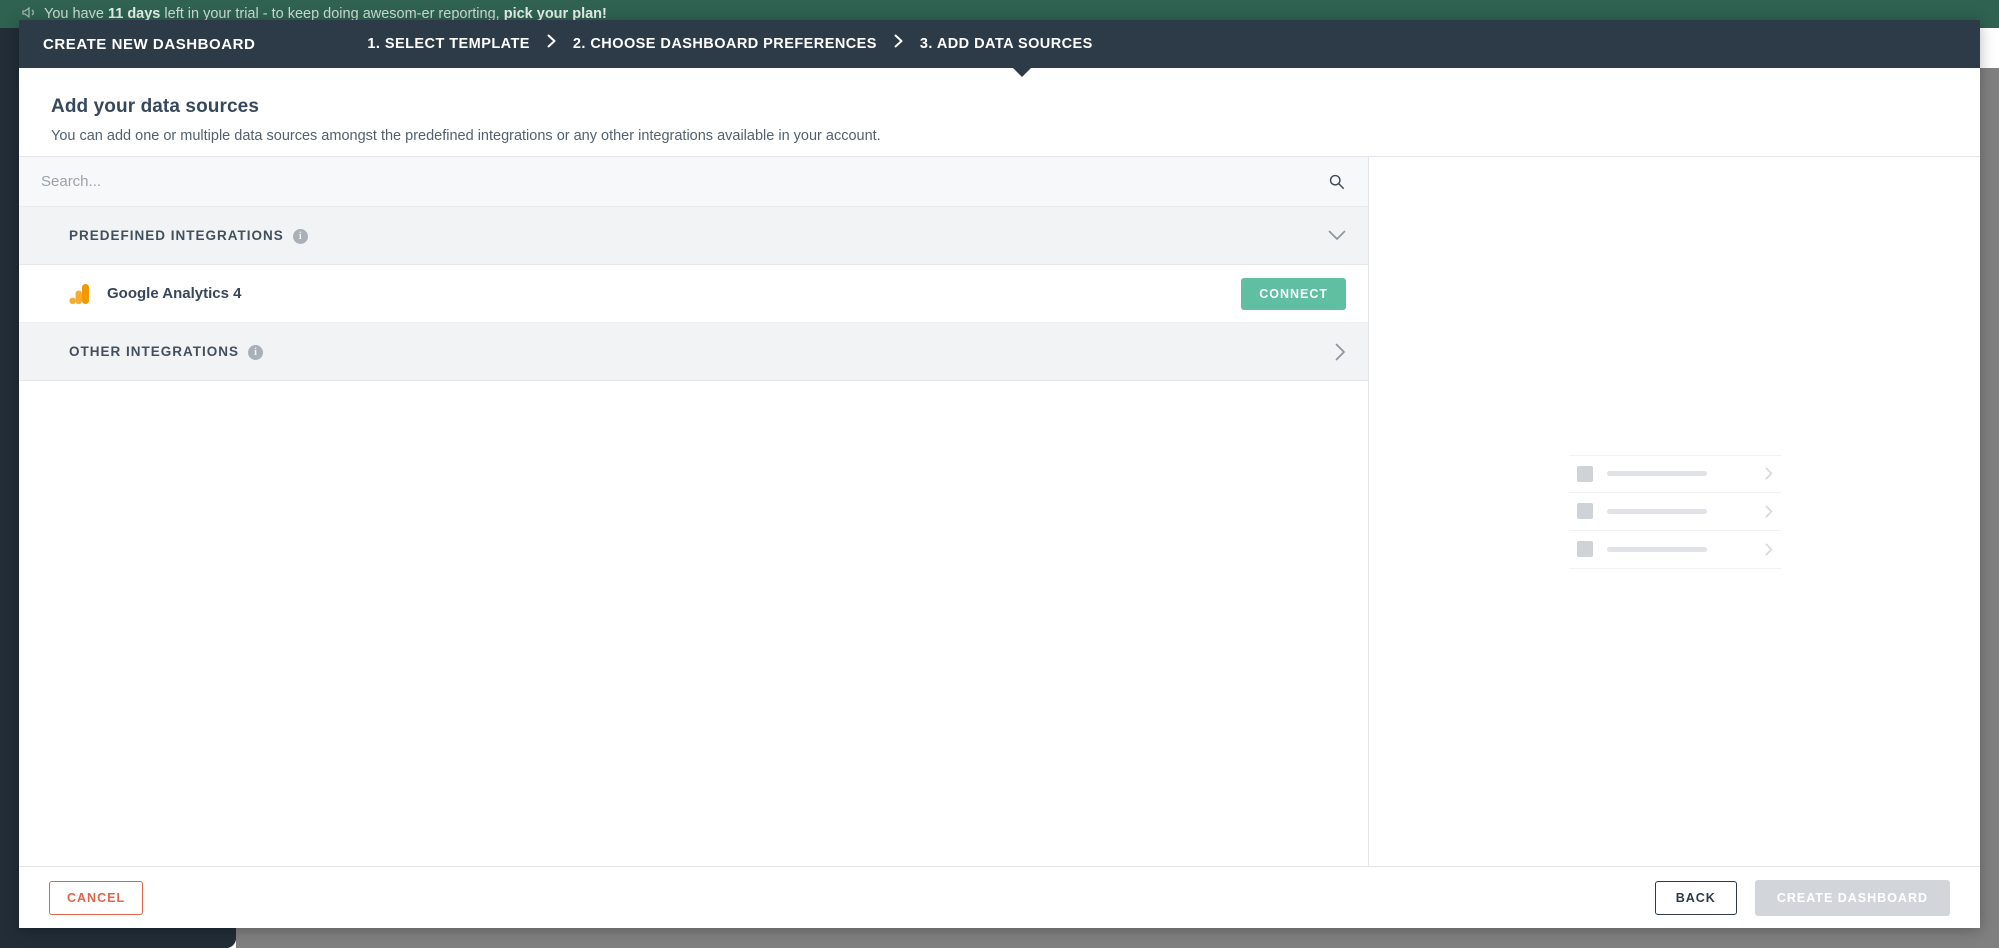 The image size is (1999, 948). I want to click on integration-name: Google Analytics 4, so click(174, 293).